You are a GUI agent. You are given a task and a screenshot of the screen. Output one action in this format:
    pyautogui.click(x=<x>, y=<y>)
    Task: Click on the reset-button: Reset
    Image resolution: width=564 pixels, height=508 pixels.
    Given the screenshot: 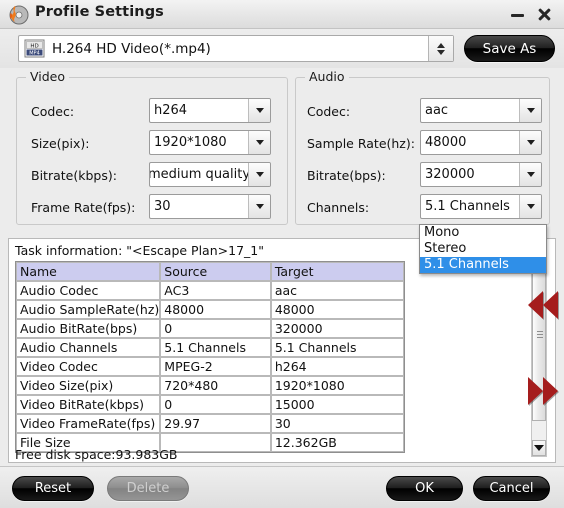 What is the action you would take?
    pyautogui.click(x=53, y=488)
    